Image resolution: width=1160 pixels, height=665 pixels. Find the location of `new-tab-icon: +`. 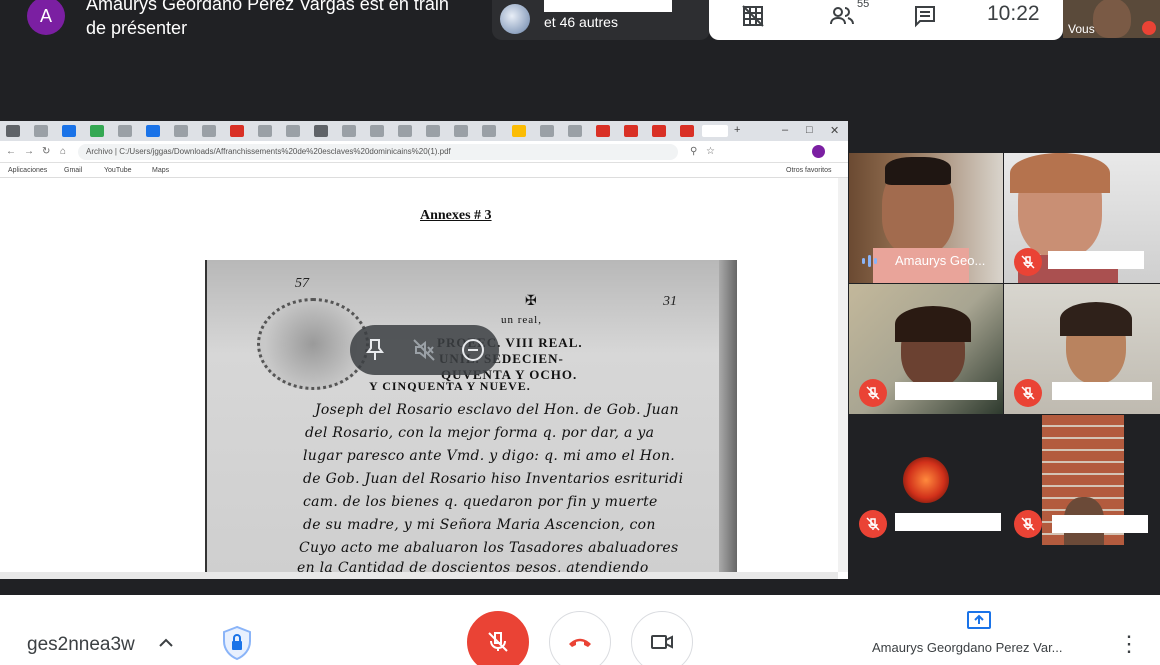

new-tab-icon: + is located at coordinates (737, 130).